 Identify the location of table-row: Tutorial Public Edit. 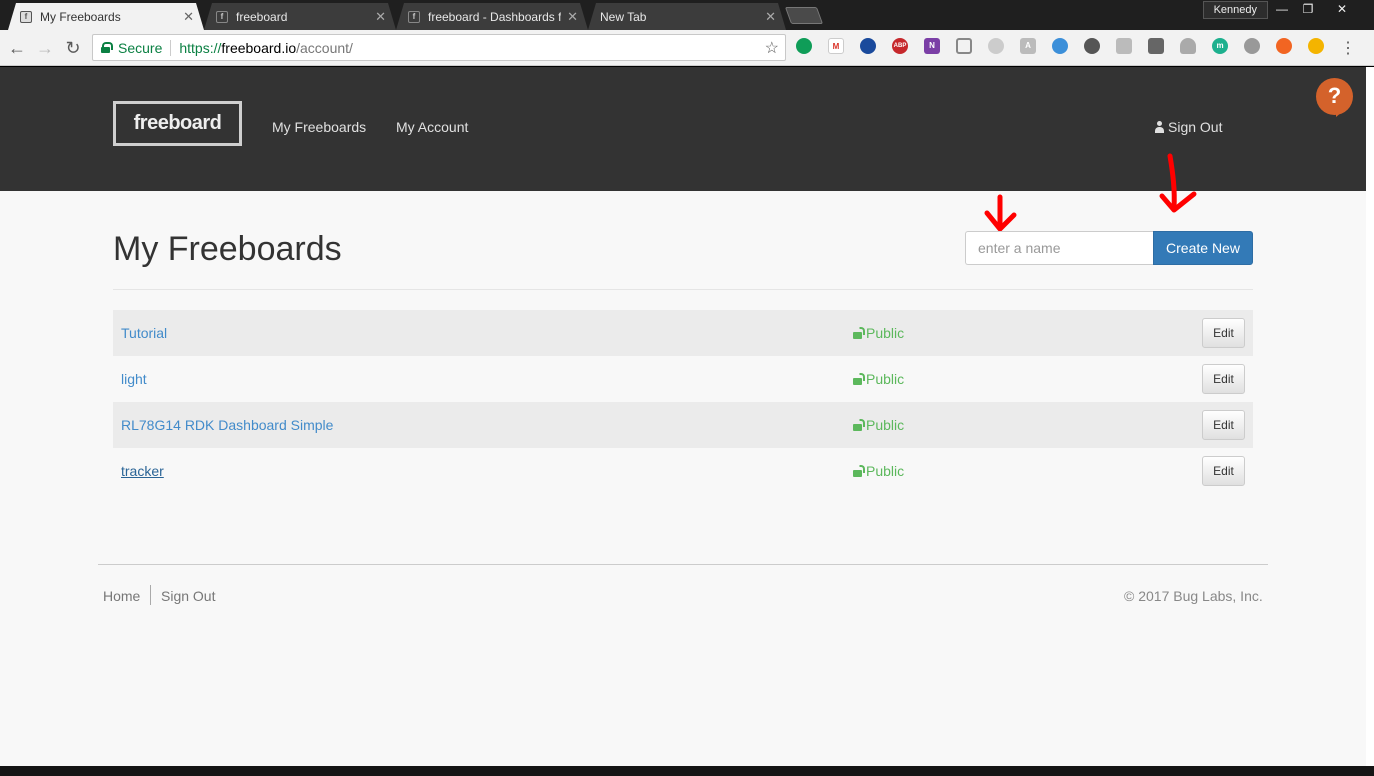
(683, 333).